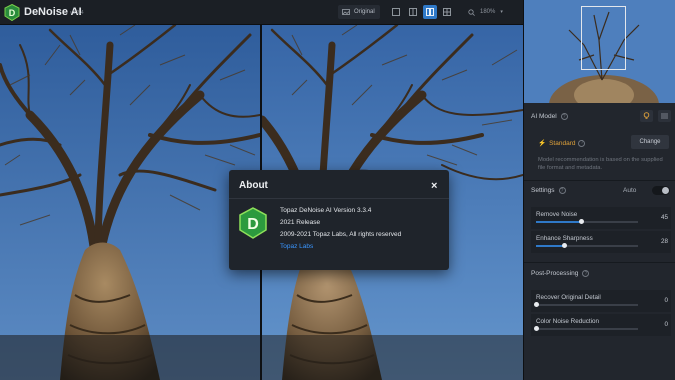  I want to click on slider-label: Color Noise Reduction, so click(567, 321).